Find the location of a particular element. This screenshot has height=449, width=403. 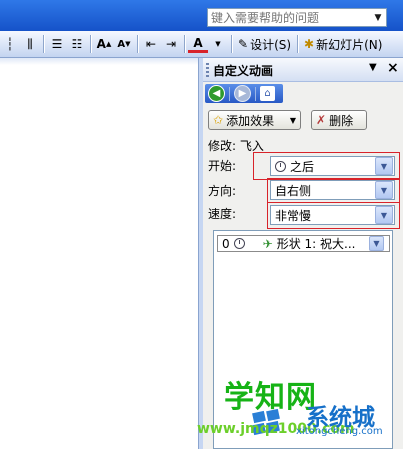

start-select: 之后 ▼ is located at coordinates (332, 166).